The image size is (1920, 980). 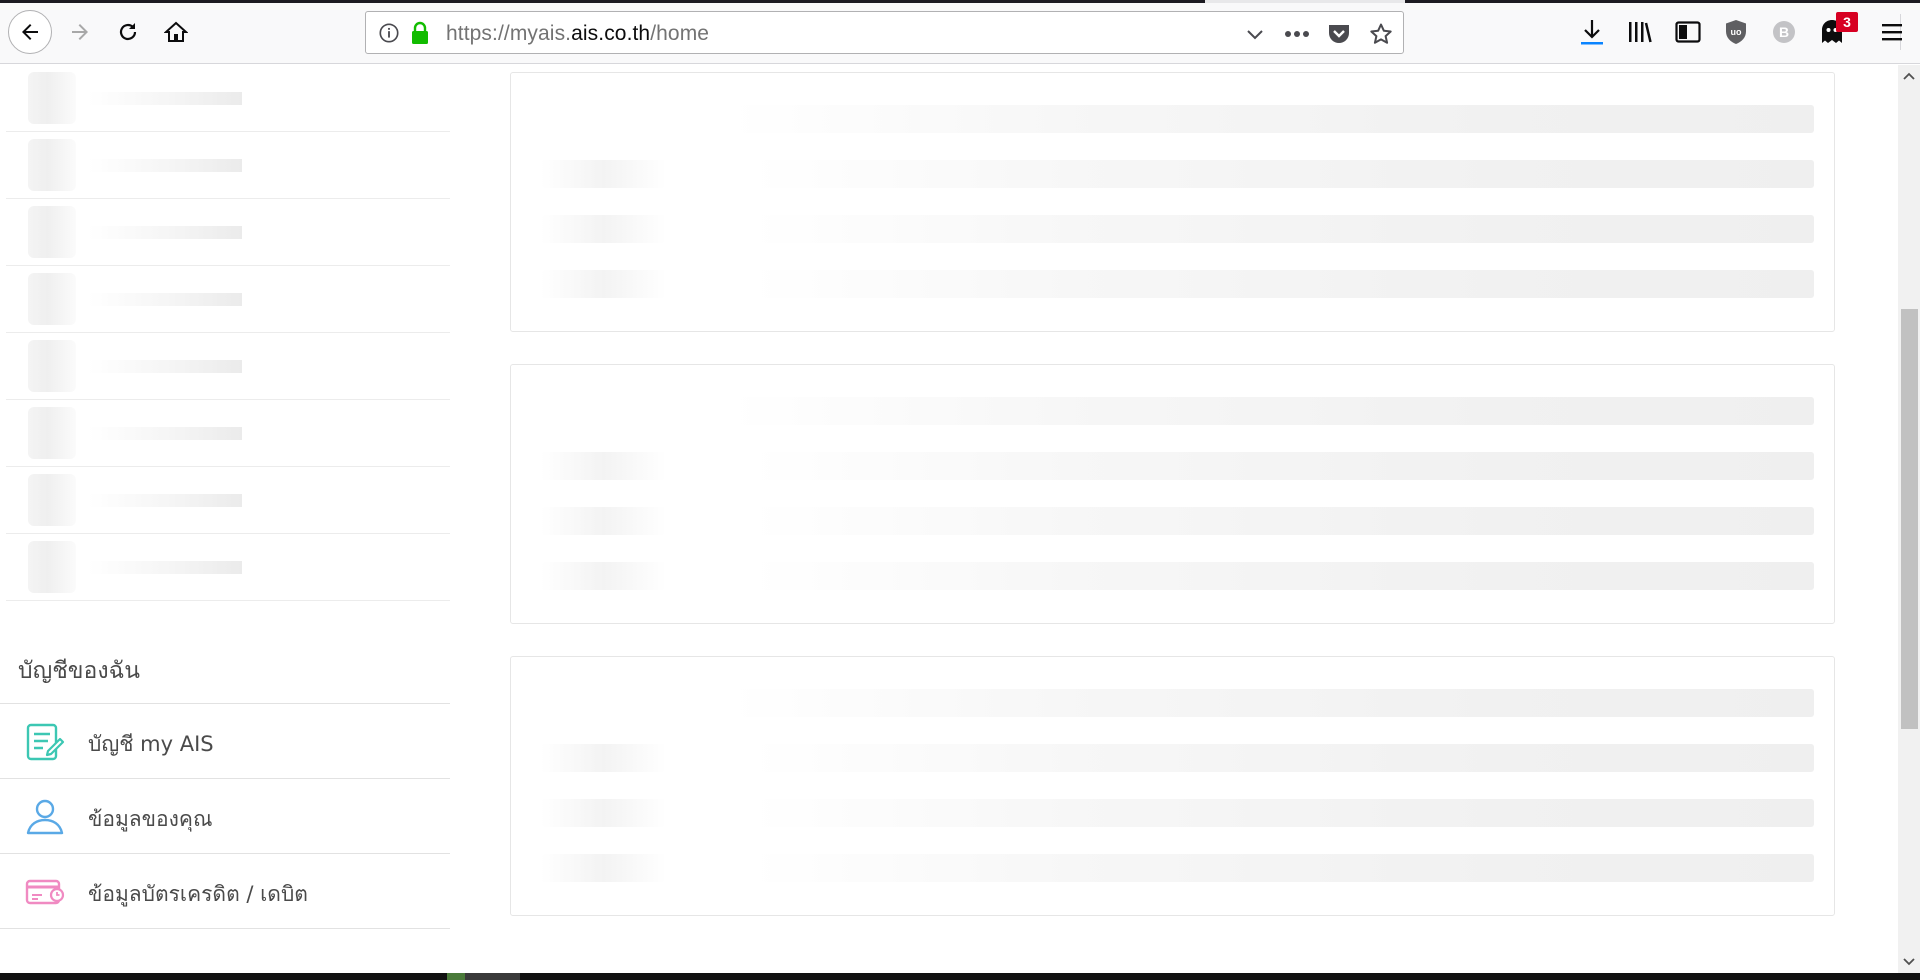 I want to click on secure-lock-icon, so click(x=420, y=33).